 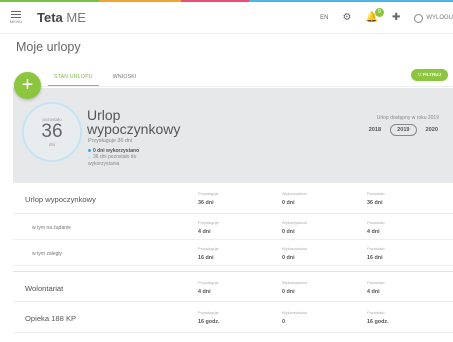 What do you see at coordinates (44, 288) in the screenshot?
I see `row-title: Wolontariat` at bounding box center [44, 288].